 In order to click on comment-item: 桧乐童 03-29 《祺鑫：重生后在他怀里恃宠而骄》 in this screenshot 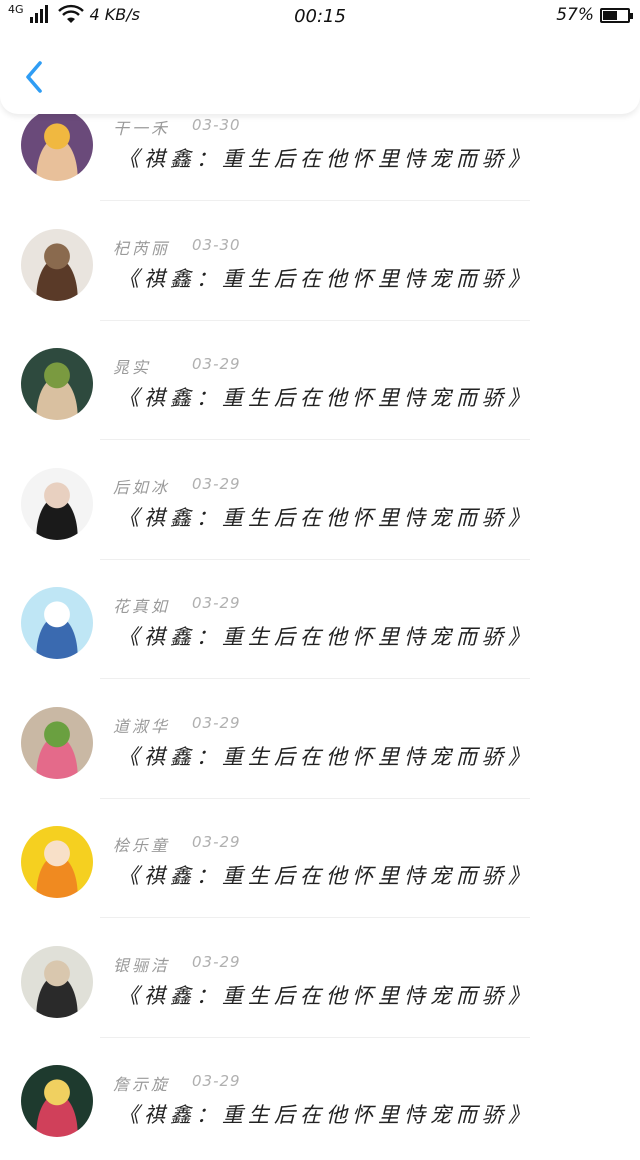, I will do `click(320, 861)`.